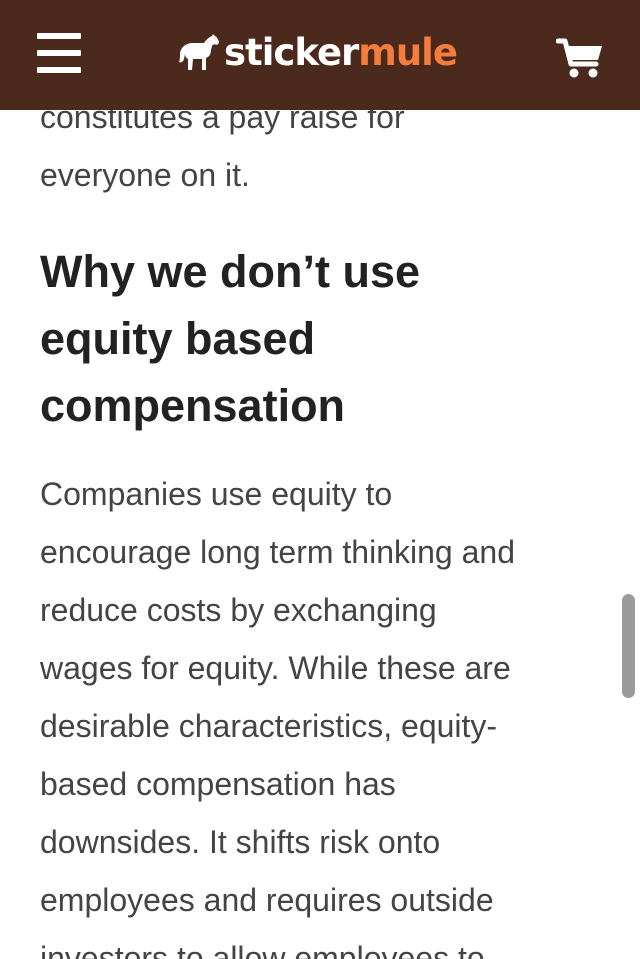 The image size is (640, 959). I want to click on shopping-cart-icon, so click(579, 58).